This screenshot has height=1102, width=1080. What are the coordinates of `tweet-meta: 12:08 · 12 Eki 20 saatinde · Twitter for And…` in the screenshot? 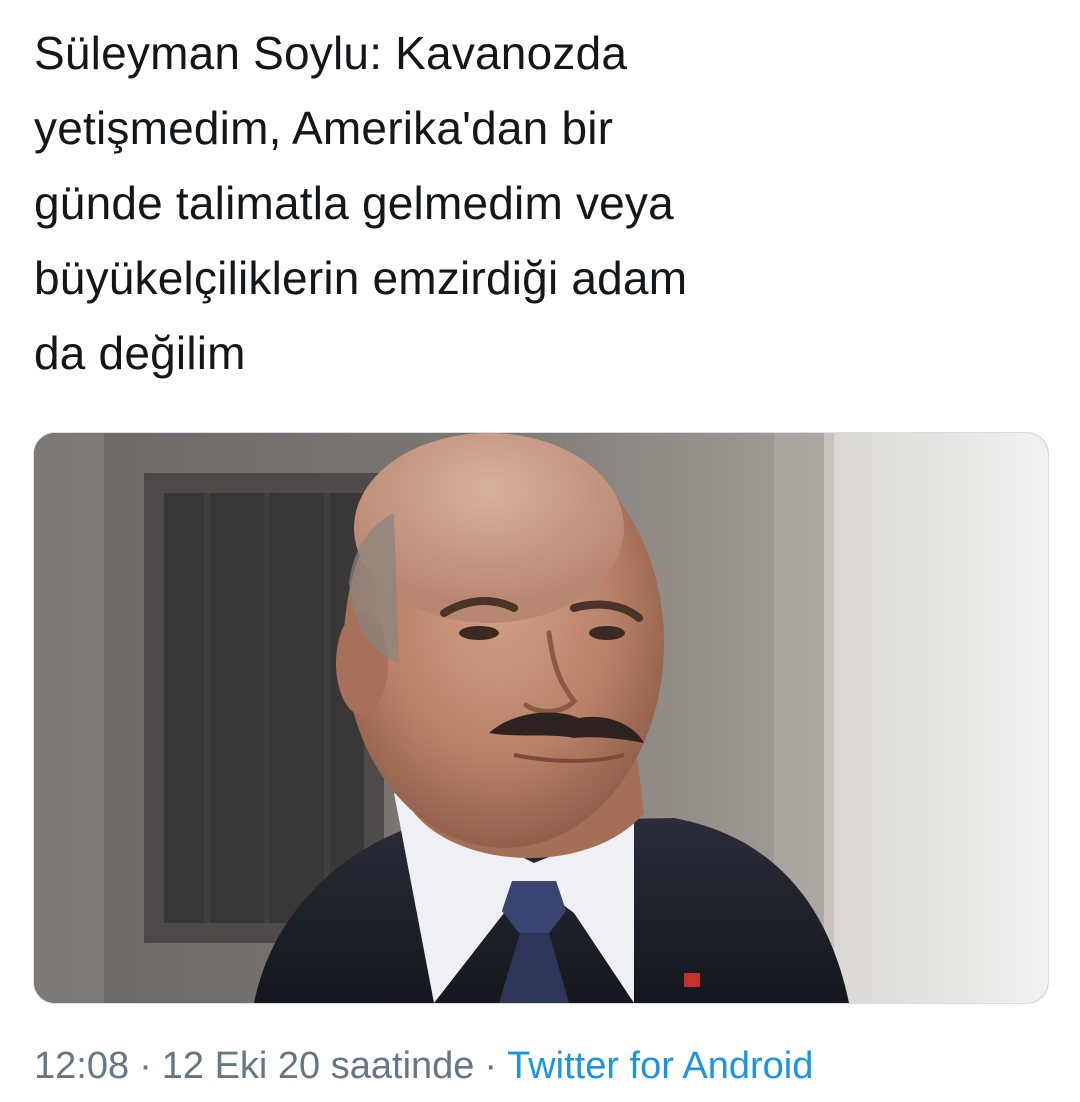 It's located at (423, 1066).